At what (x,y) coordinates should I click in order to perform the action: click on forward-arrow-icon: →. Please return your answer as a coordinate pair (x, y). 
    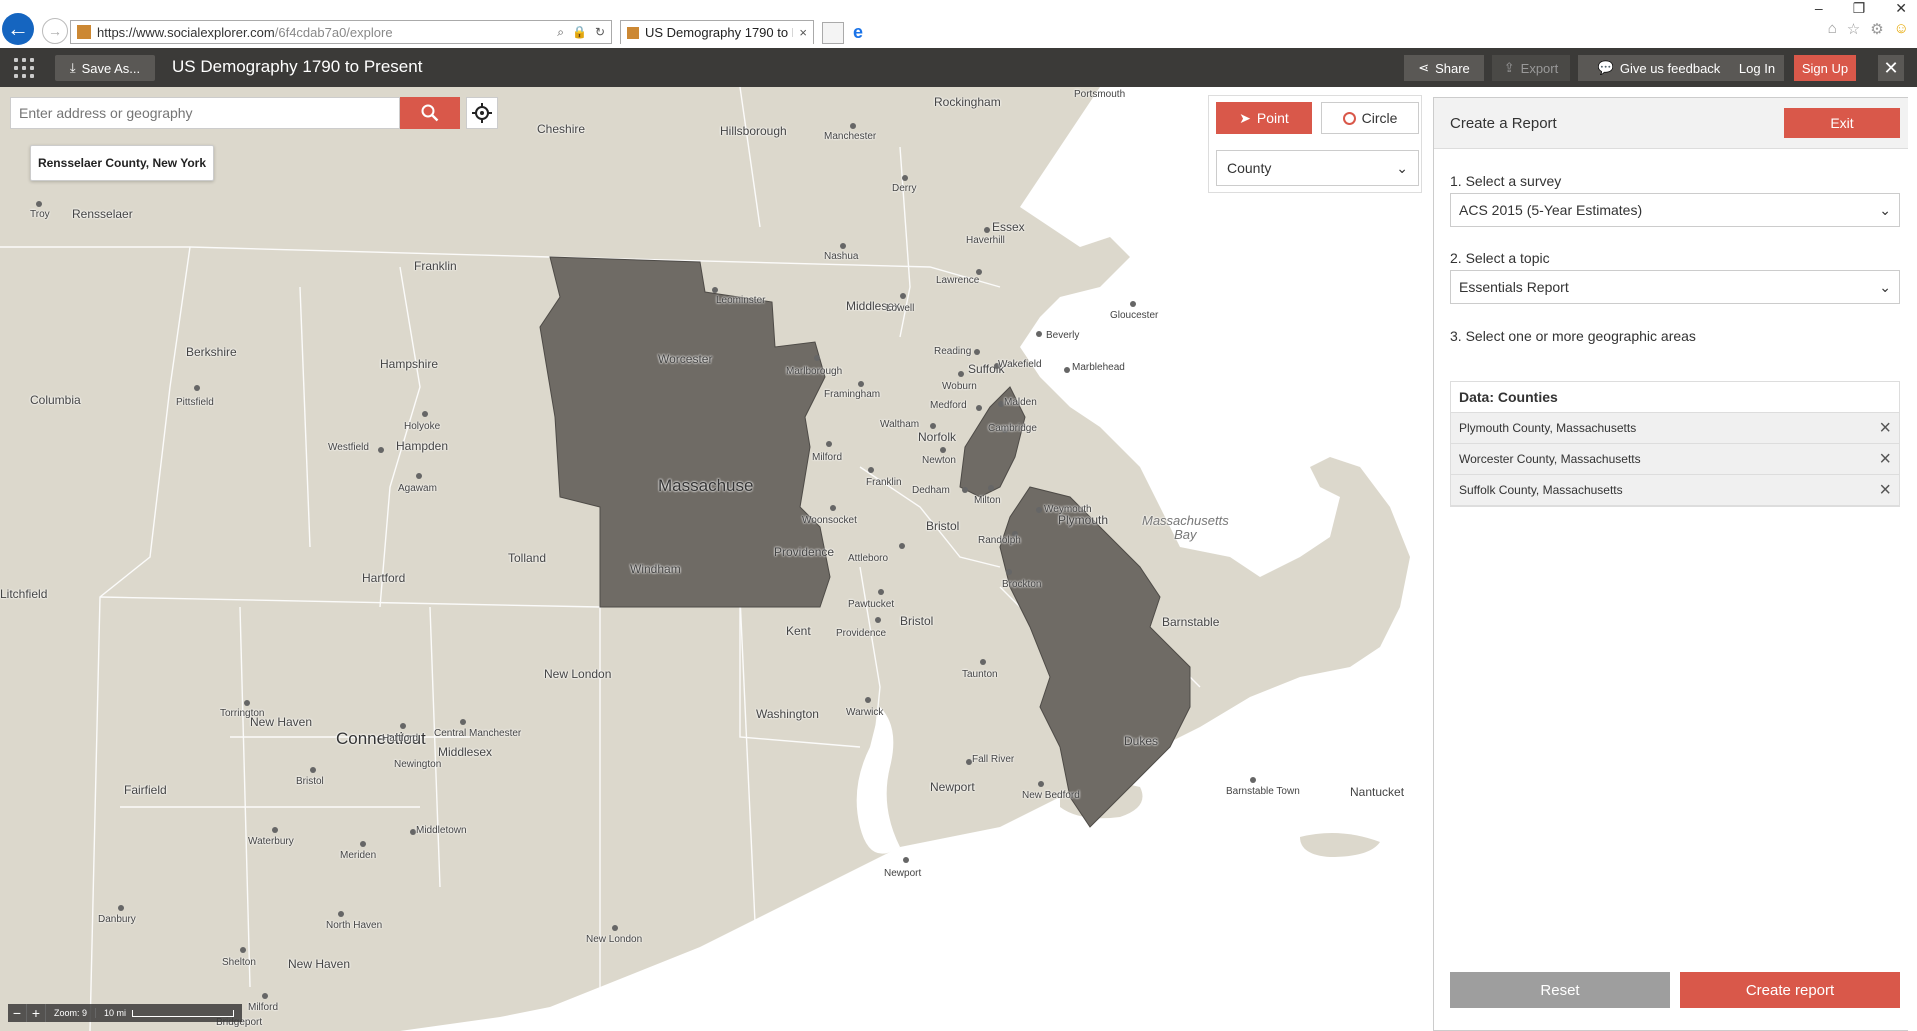
    Looking at the image, I should click on (55, 31).